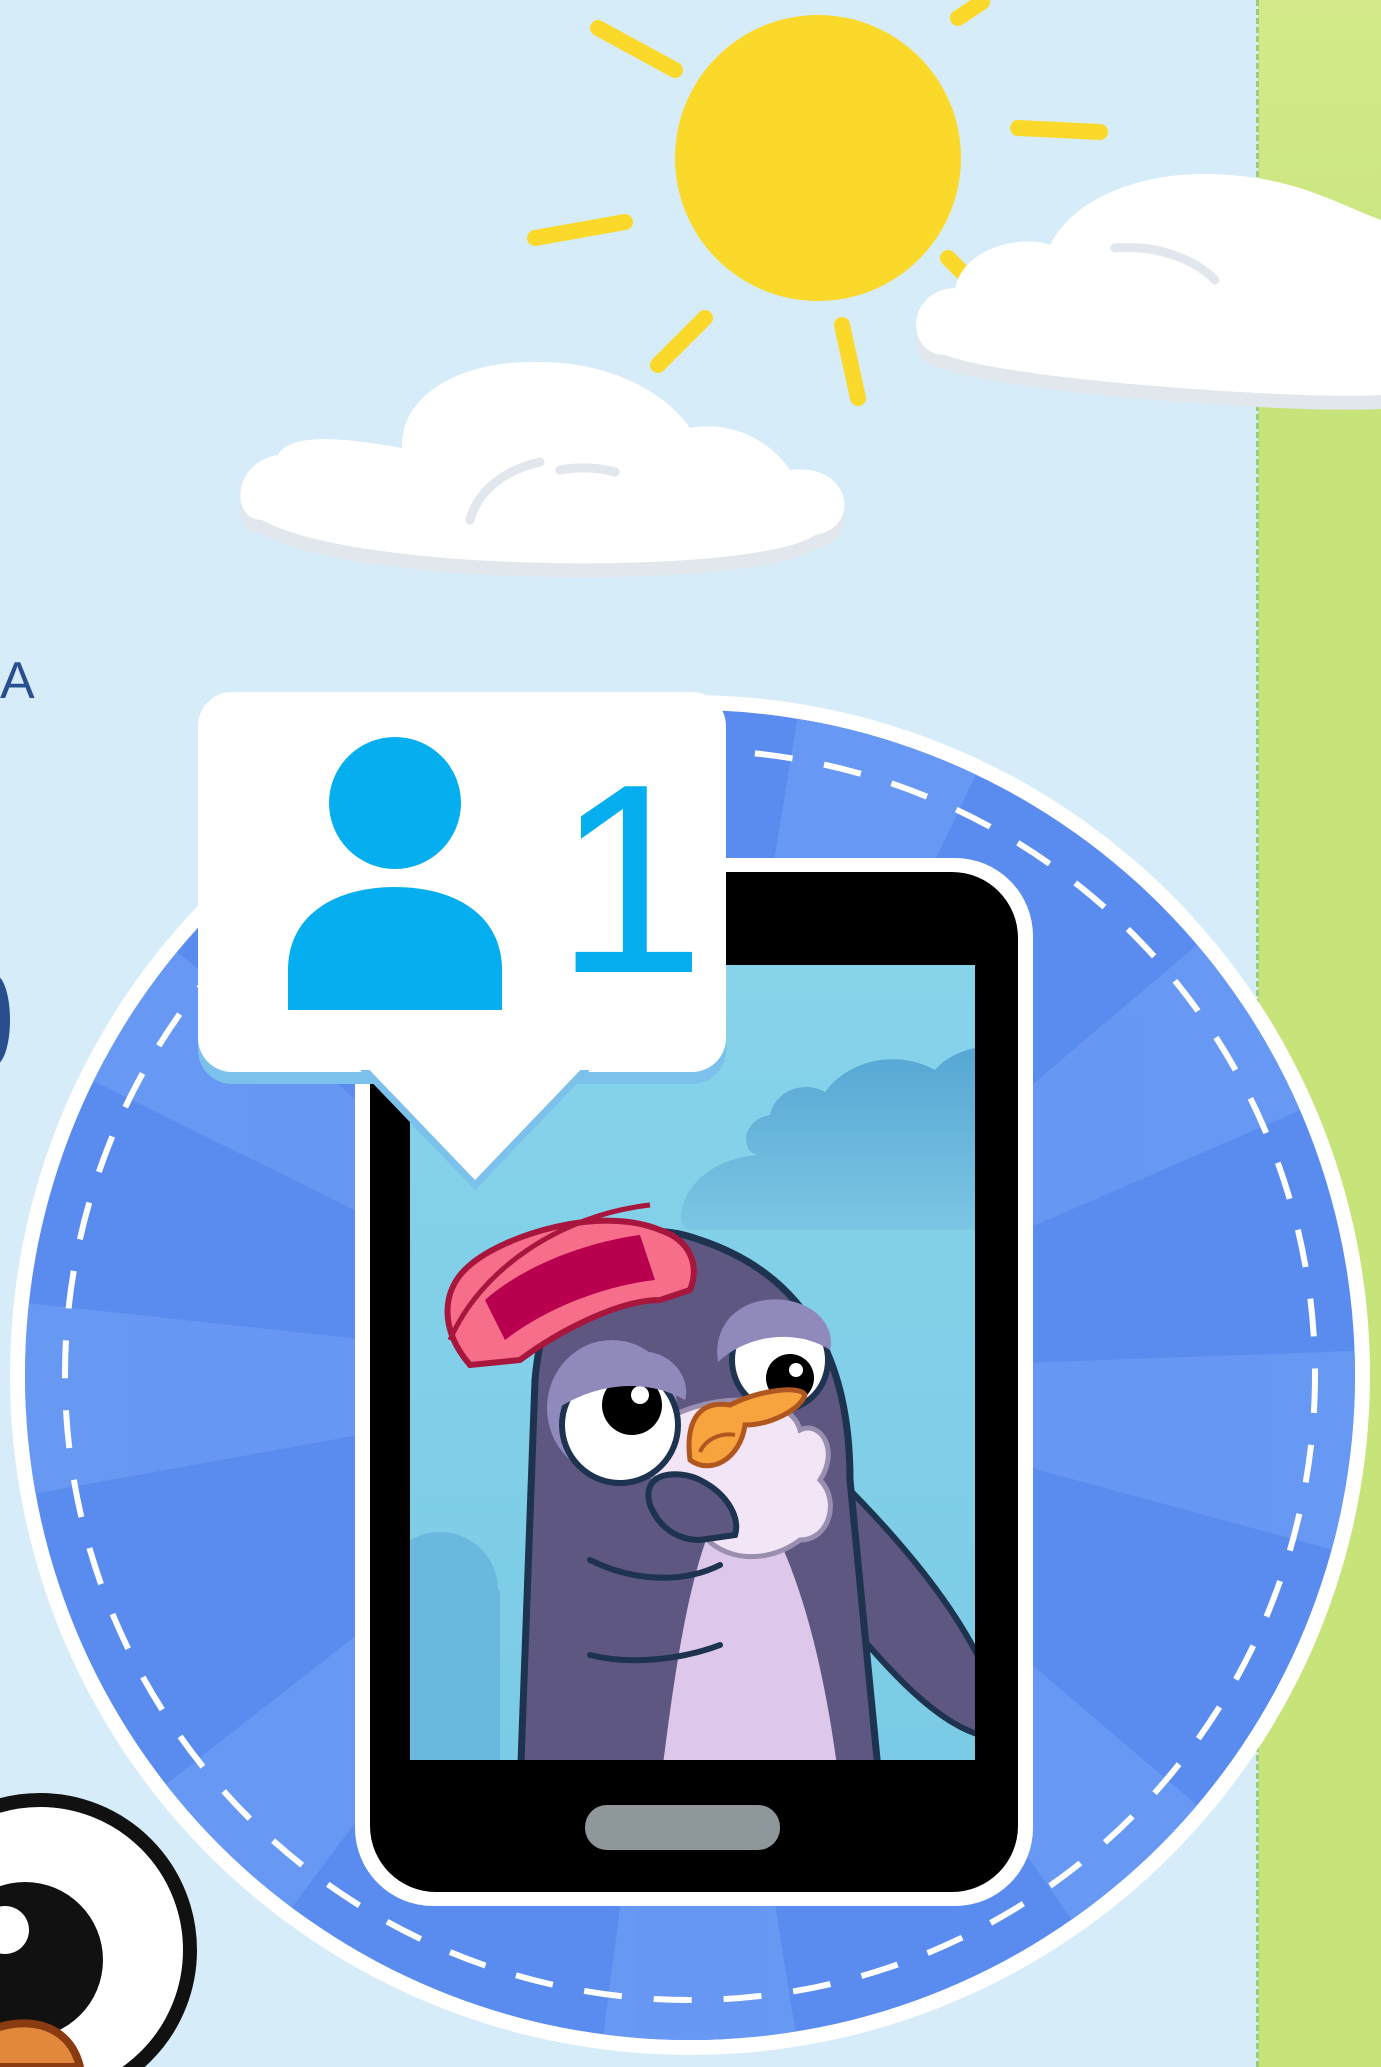 The image size is (1381, 2067). Describe the element at coordinates (98, 1930) in the screenshot. I see `penguin-eye-icon` at that location.